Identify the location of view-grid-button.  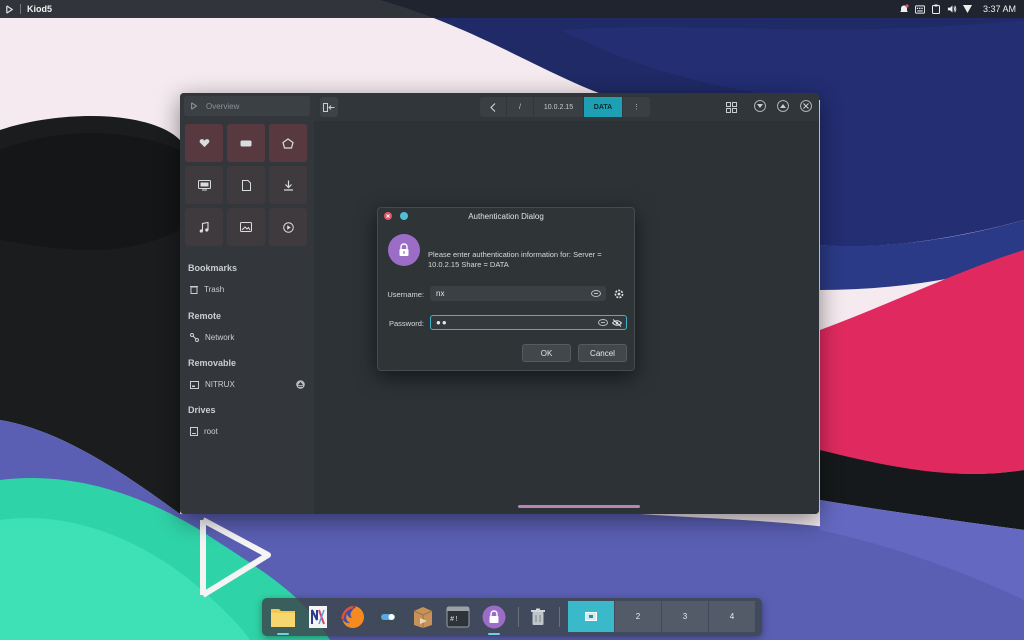
(731, 107).